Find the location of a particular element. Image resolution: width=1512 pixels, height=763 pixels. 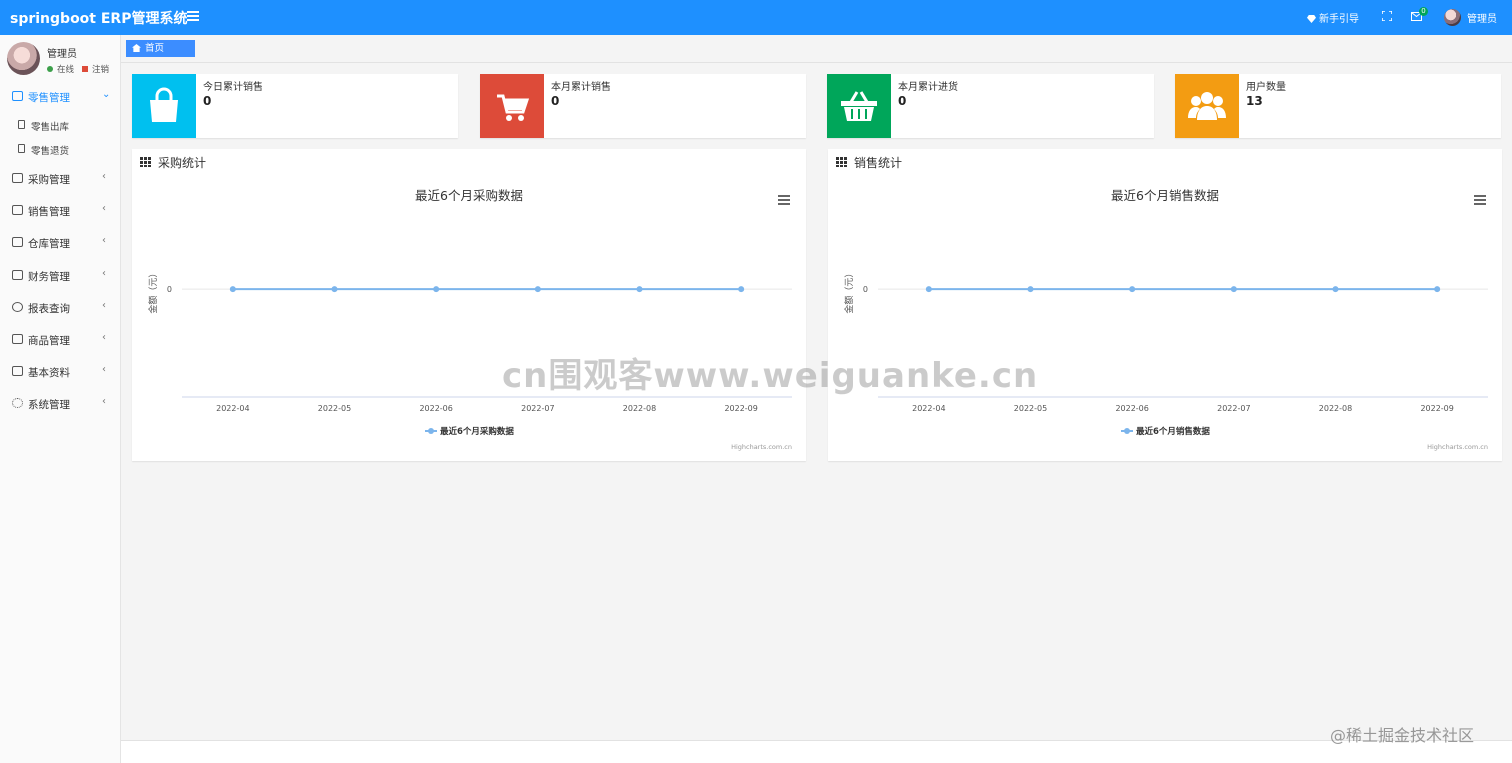

app-brand: springboot ERP管理系统 is located at coordinates (98, 18).